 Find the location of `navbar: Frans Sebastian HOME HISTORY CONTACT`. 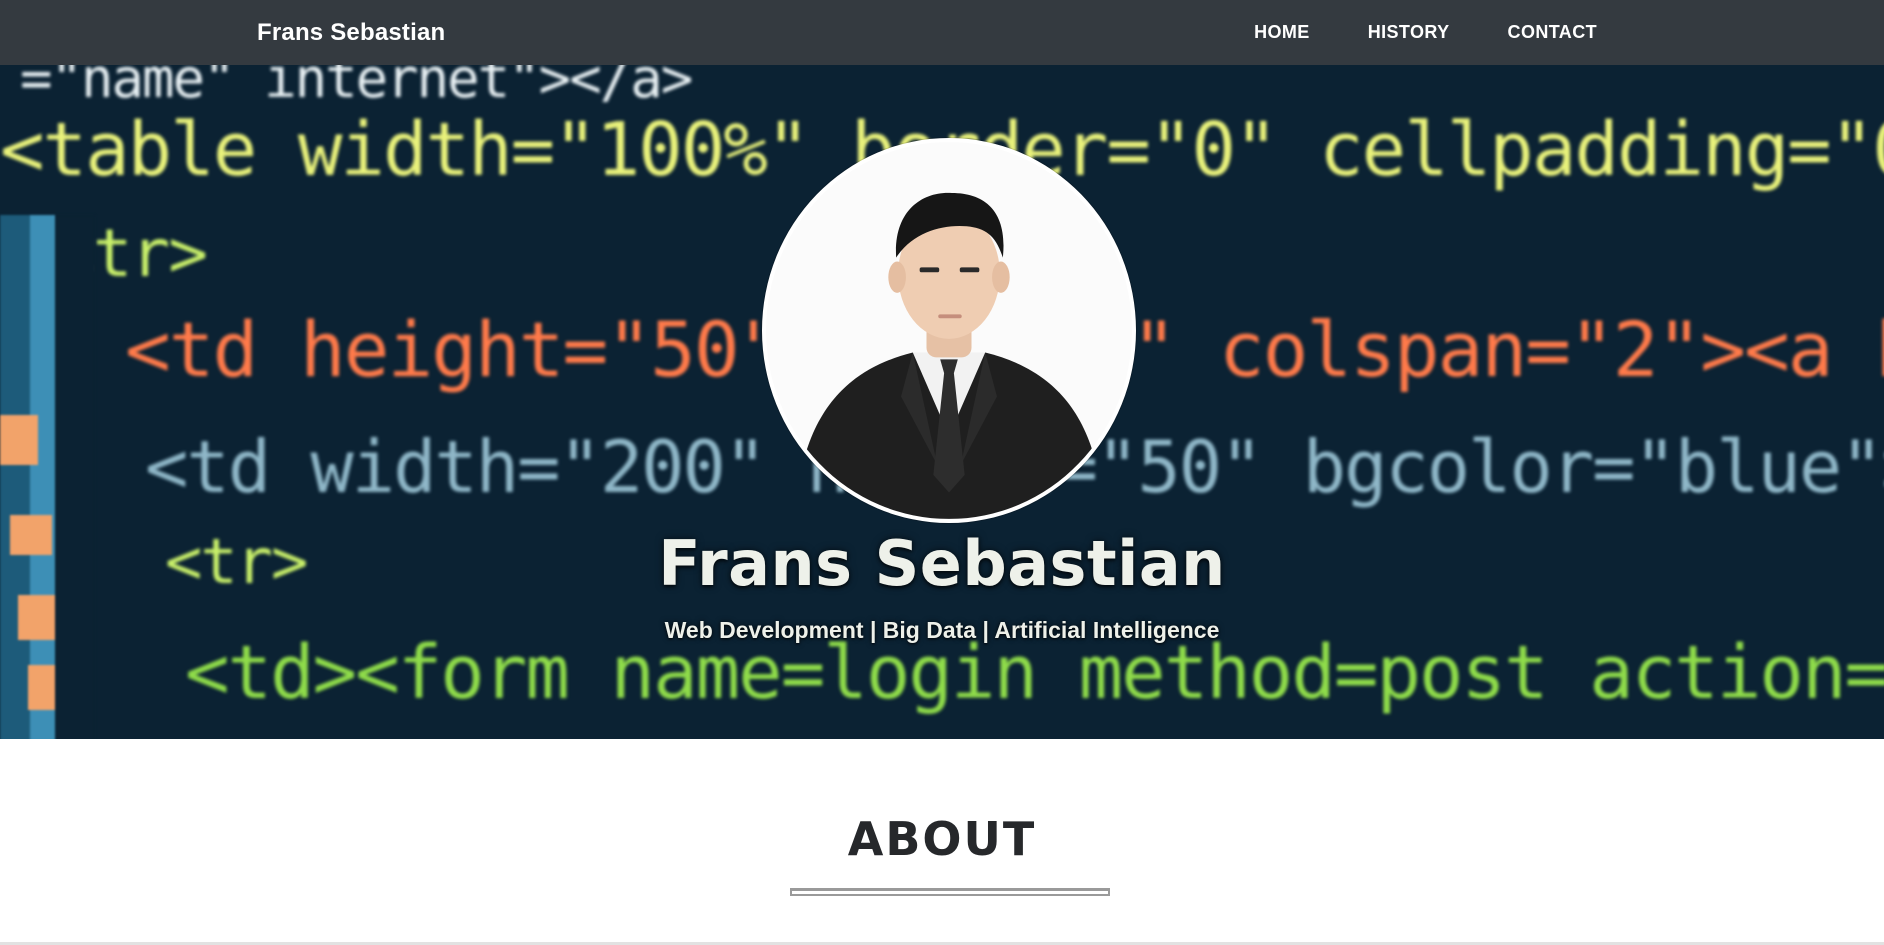

navbar: Frans Sebastian HOME HISTORY CONTACT is located at coordinates (942, 32).